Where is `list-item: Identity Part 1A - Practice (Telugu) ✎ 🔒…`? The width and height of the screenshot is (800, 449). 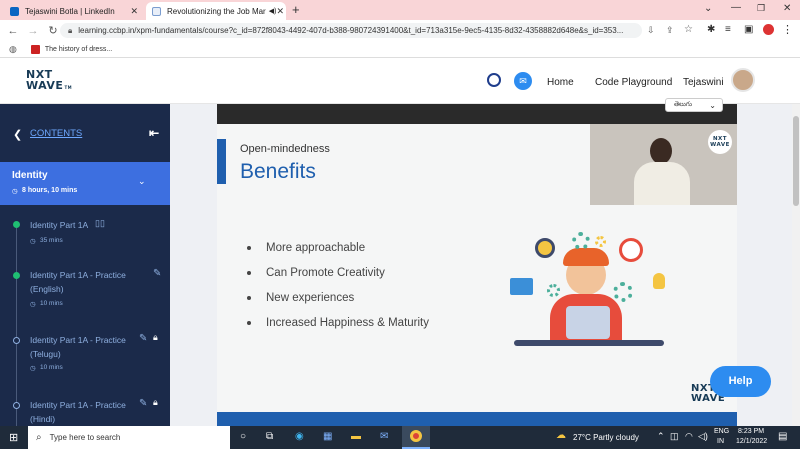 list-item: Identity Part 1A - Practice (Telugu) ✎ 🔒… is located at coordinates (85, 359).